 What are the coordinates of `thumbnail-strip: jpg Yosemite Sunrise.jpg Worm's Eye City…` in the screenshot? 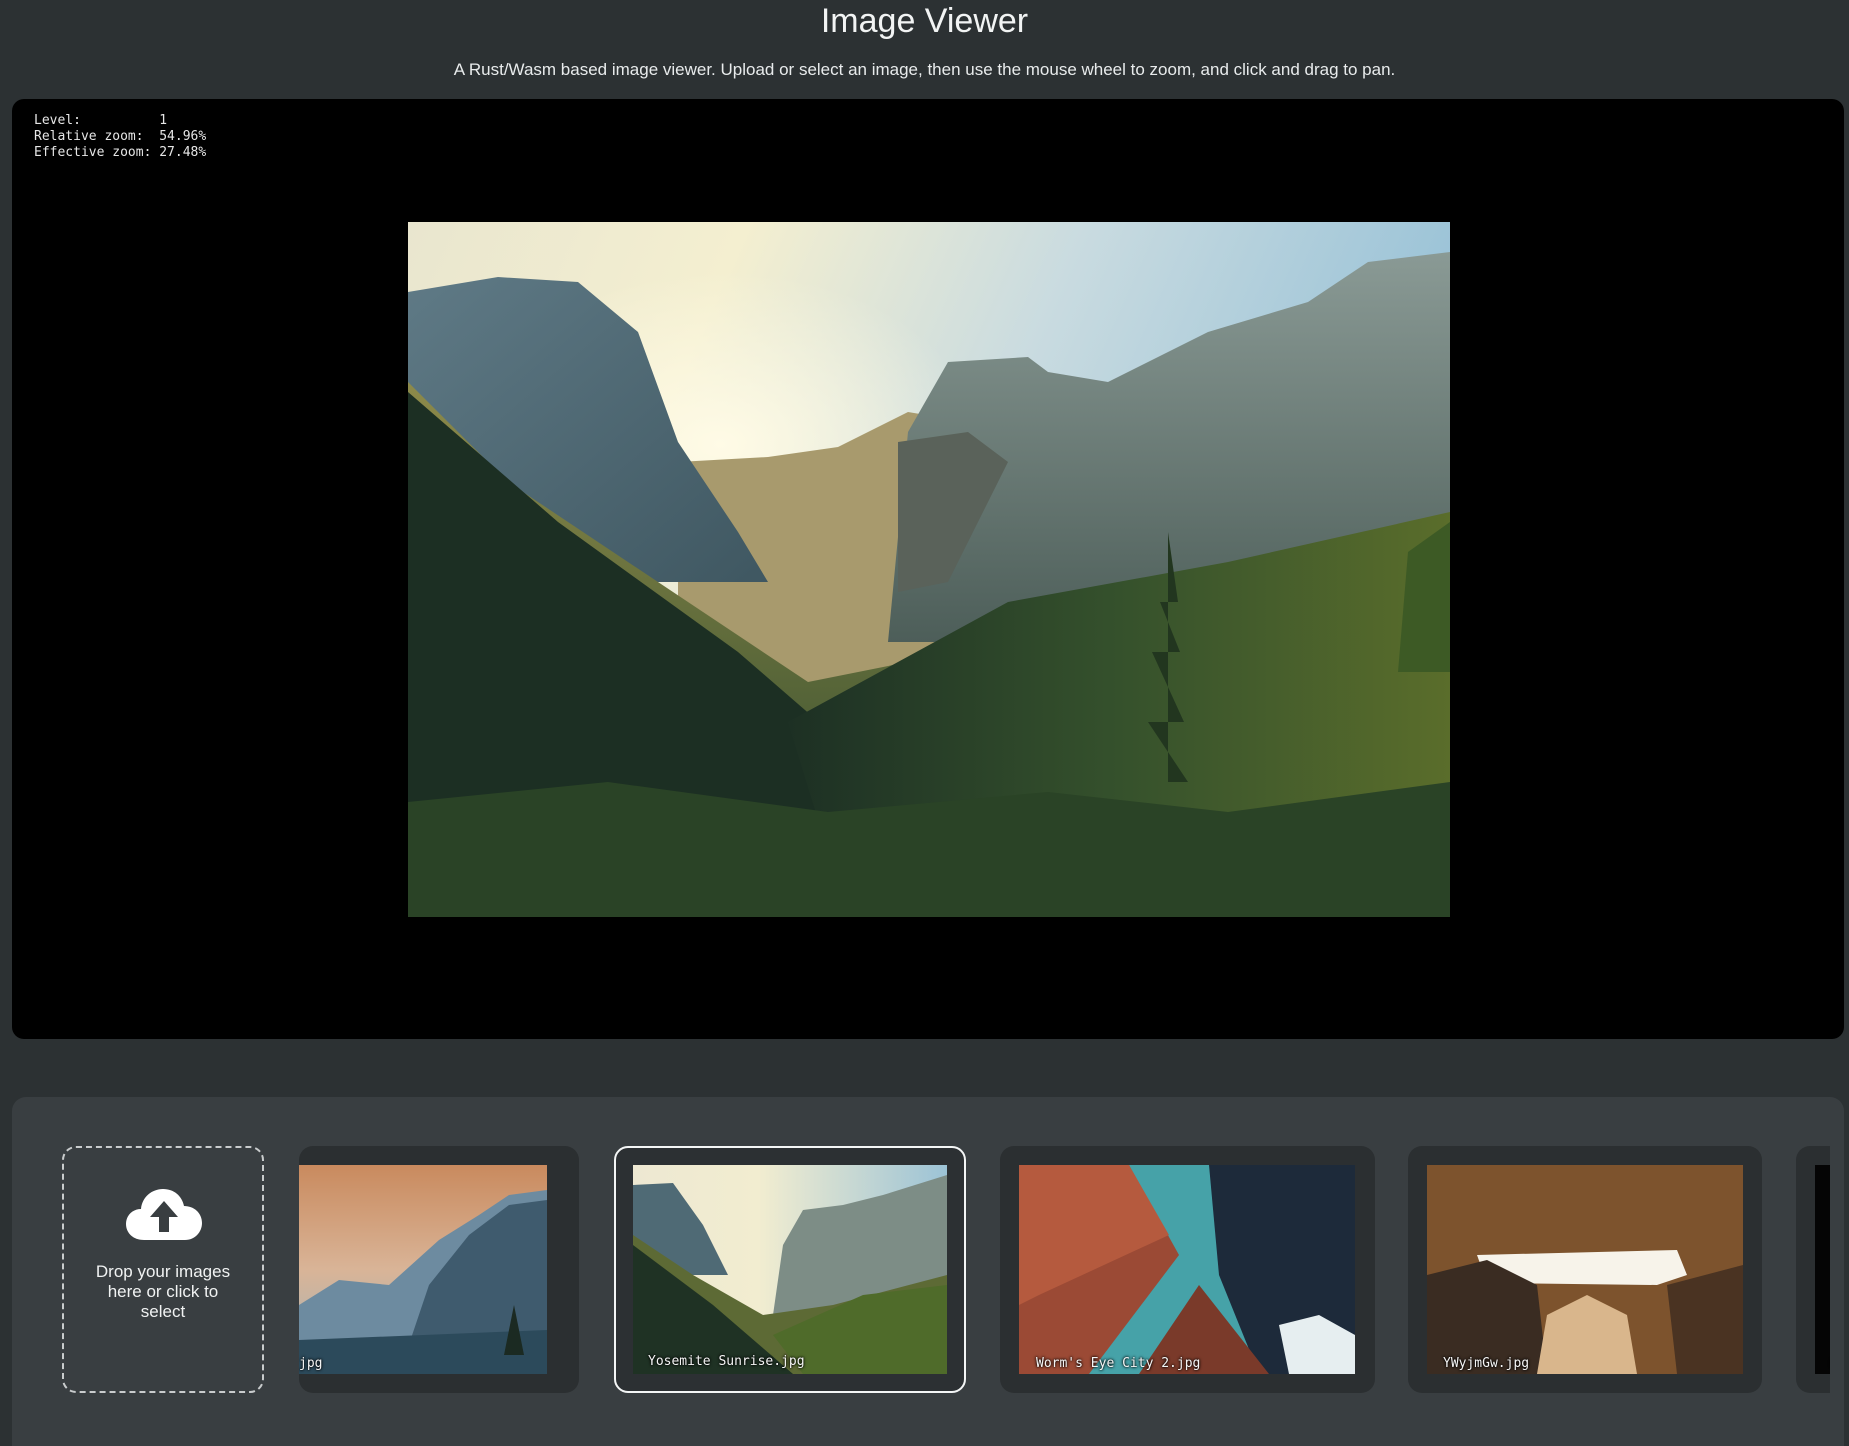 It's located at (1064, 1271).